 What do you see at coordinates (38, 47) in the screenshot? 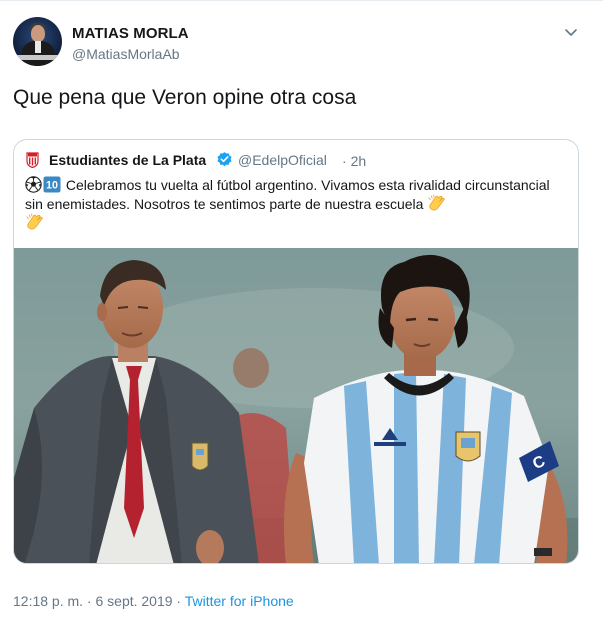
I see `avatar-shirt` at bounding box center [38, 47].